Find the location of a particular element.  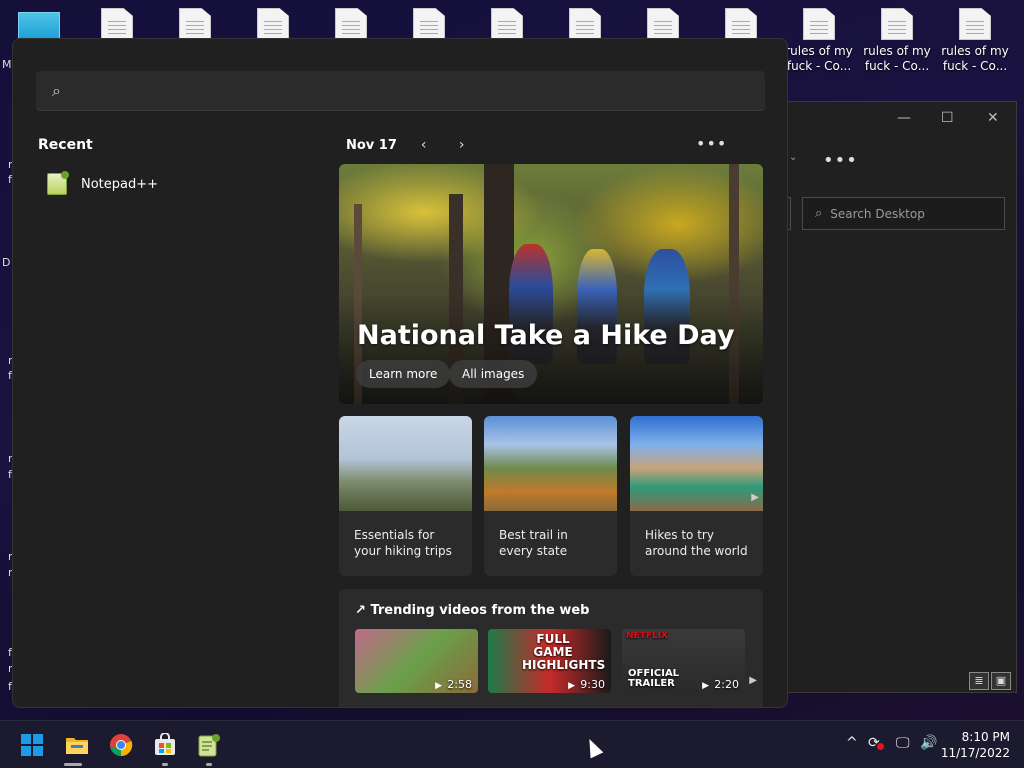

article-card: Best trail in every state is located at coordinates (550, 496).